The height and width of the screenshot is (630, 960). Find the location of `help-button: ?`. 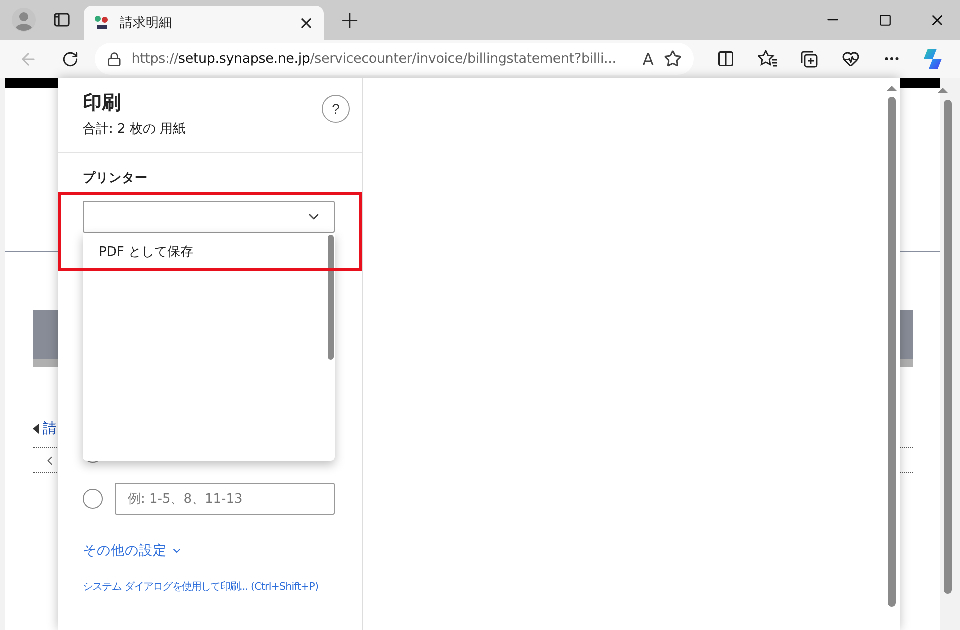

help-button: ? is located at coordinates (336, 109).